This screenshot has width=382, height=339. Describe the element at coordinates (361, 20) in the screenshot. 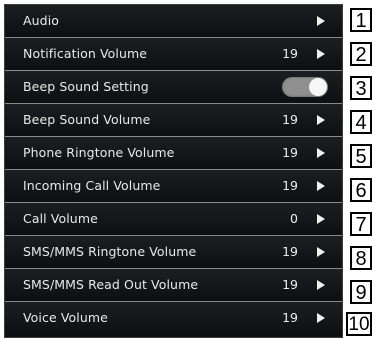

I see `callout-1: 1` at that location.